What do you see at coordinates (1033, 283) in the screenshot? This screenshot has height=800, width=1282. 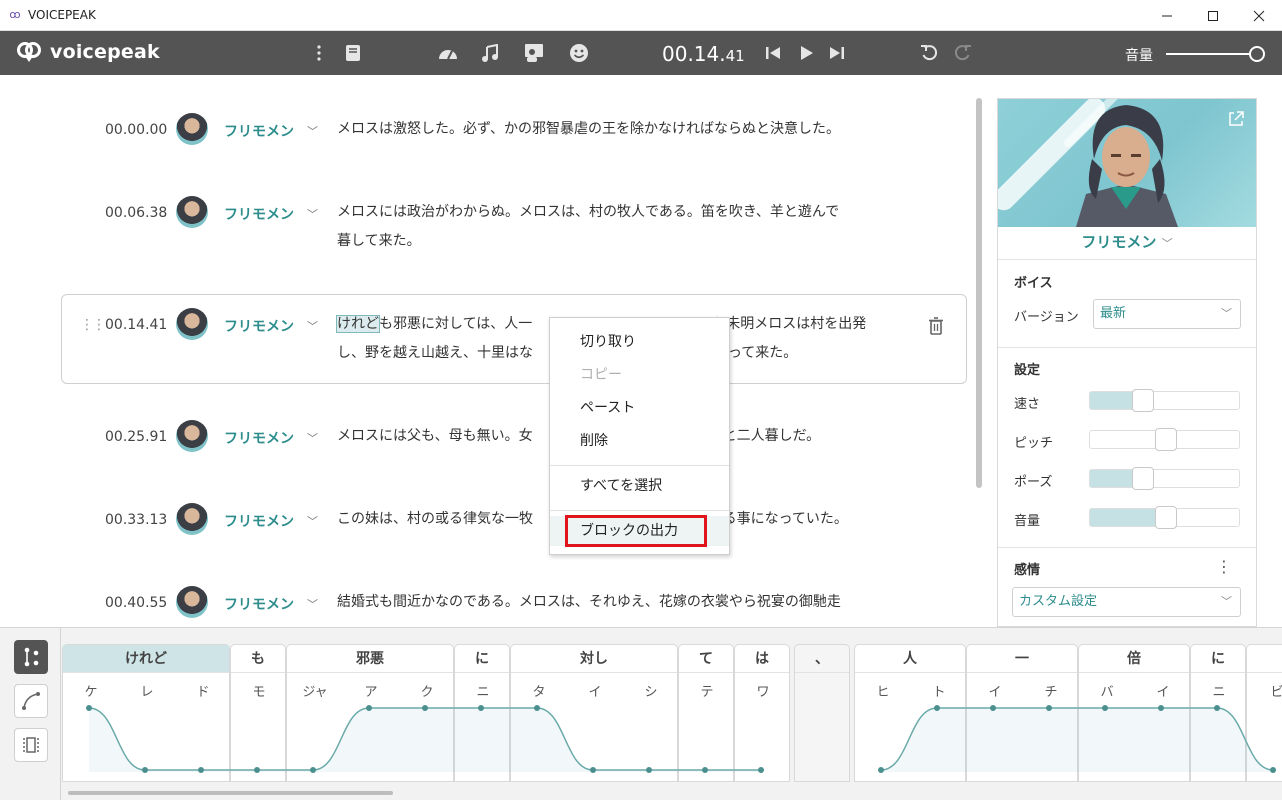 I see `voice-heading: ボイス` at bounding box center [1033, 283].